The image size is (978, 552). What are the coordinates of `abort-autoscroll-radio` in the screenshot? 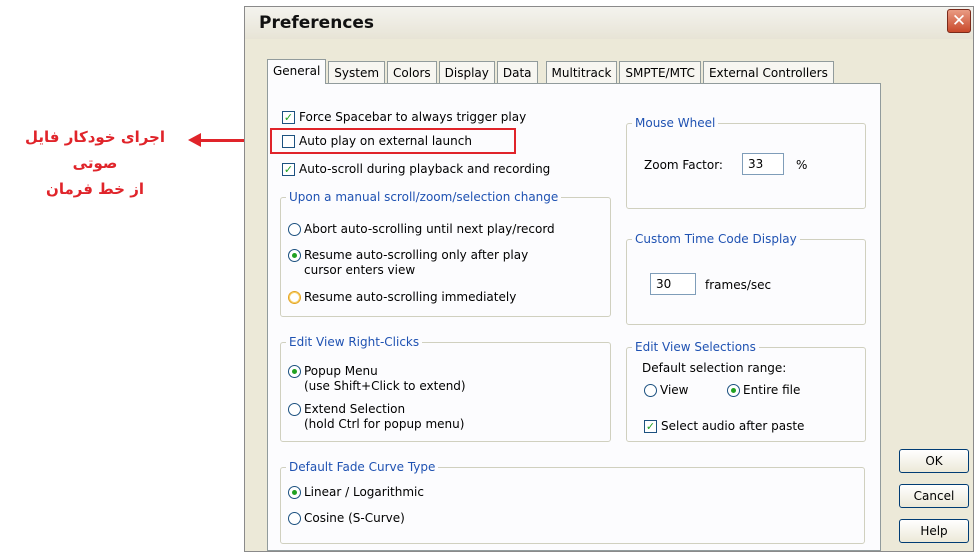 It's located at (294, 229).